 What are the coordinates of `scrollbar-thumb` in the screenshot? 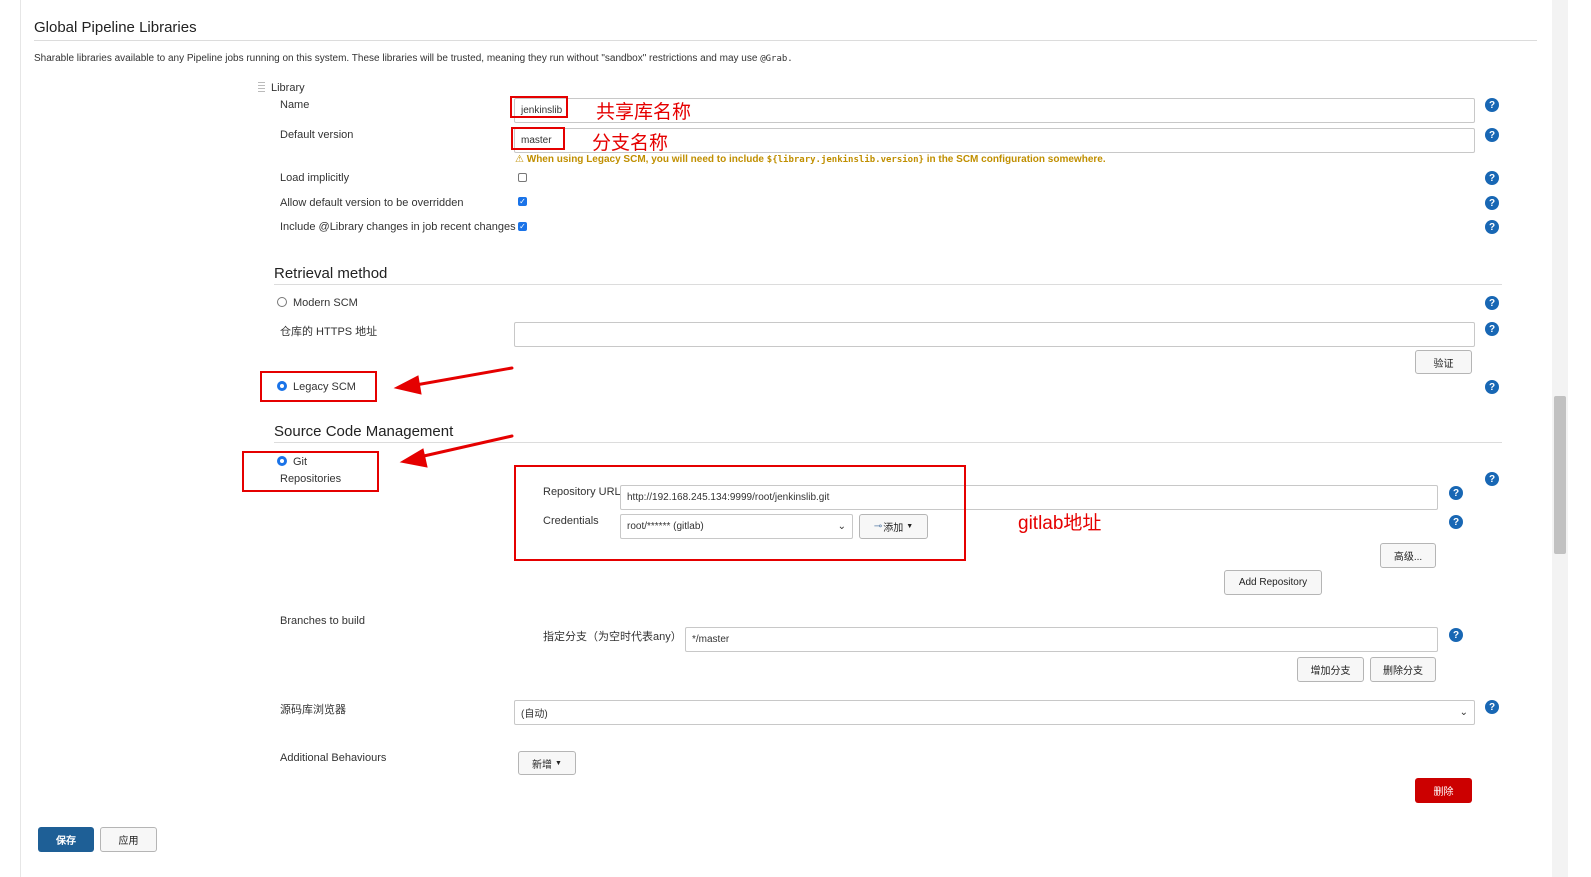 It's located at (1560, 475).